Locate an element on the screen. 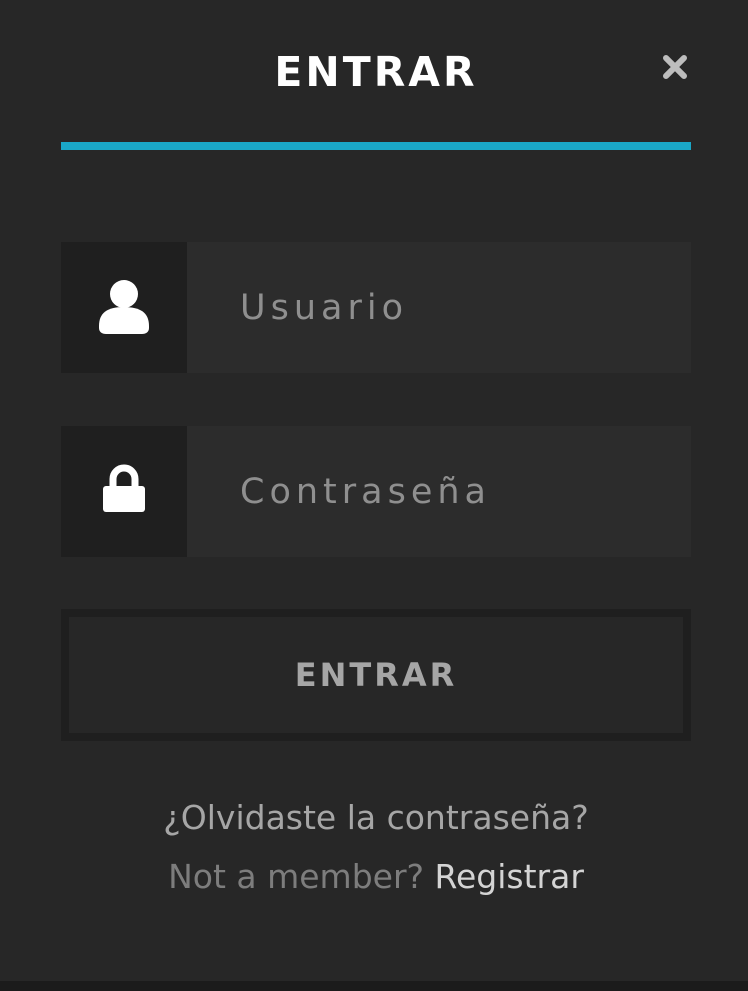 The width and height of the screenshot is (748, 991). register-prompt: Not a member? Registrar is located at coordinates (376, 877).